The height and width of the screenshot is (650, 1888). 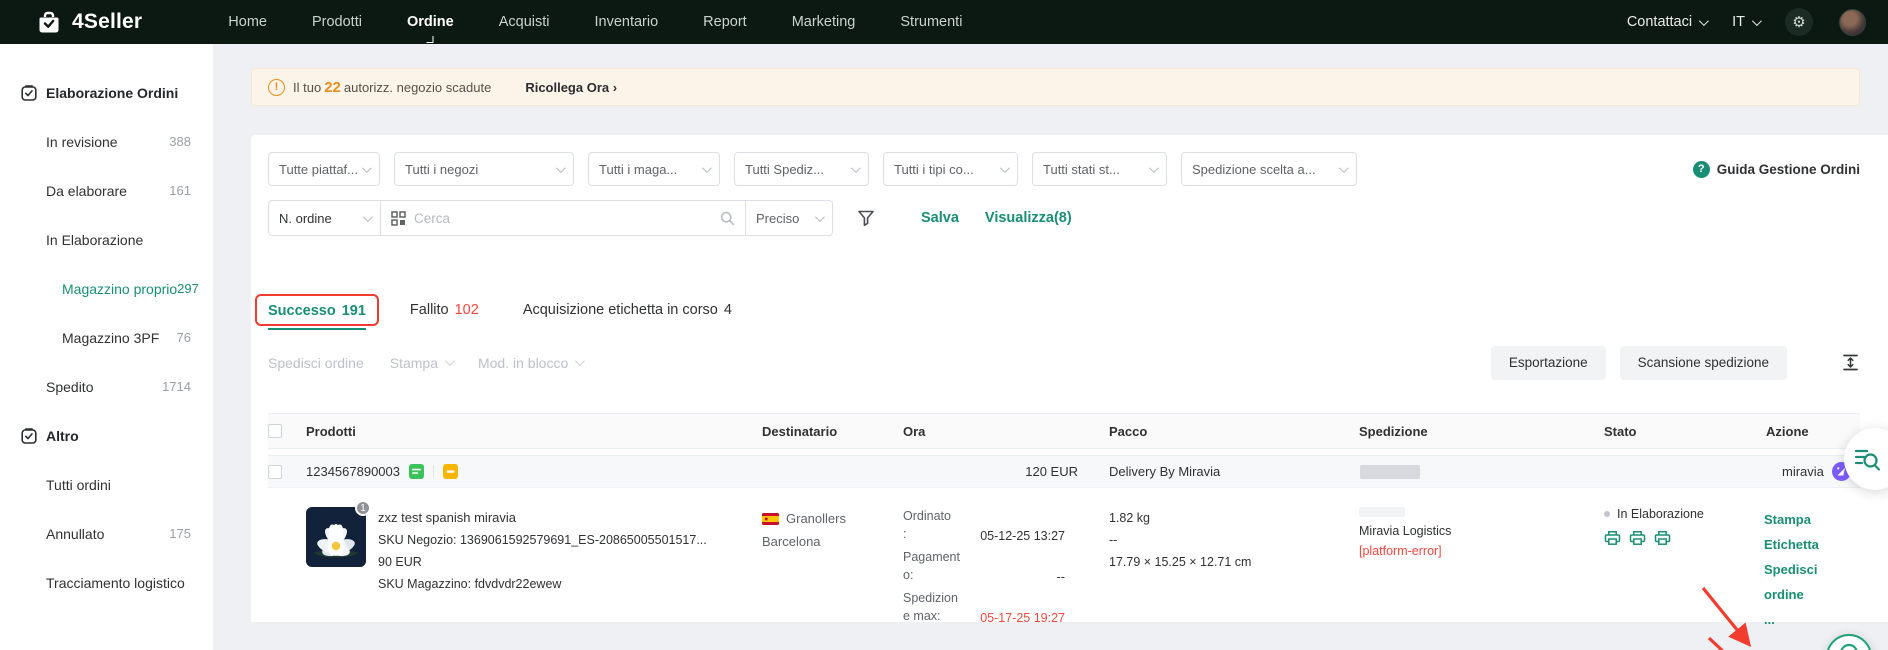 What do you see at coordinates (1703, 362) in the screenshot?
I see `scan-shipment-button: Scansione spedizione` at bounding box center [1703, 362].